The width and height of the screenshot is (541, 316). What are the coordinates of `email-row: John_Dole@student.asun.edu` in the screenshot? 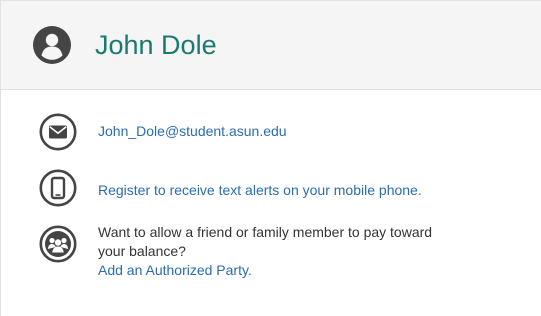 It's located at (271, 133).